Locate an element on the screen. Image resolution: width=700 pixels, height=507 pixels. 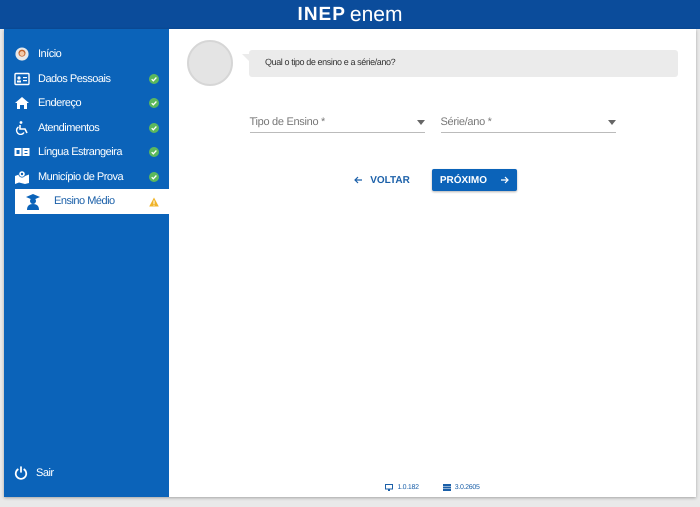
monitor-icon is located at coordinates (389, 488).